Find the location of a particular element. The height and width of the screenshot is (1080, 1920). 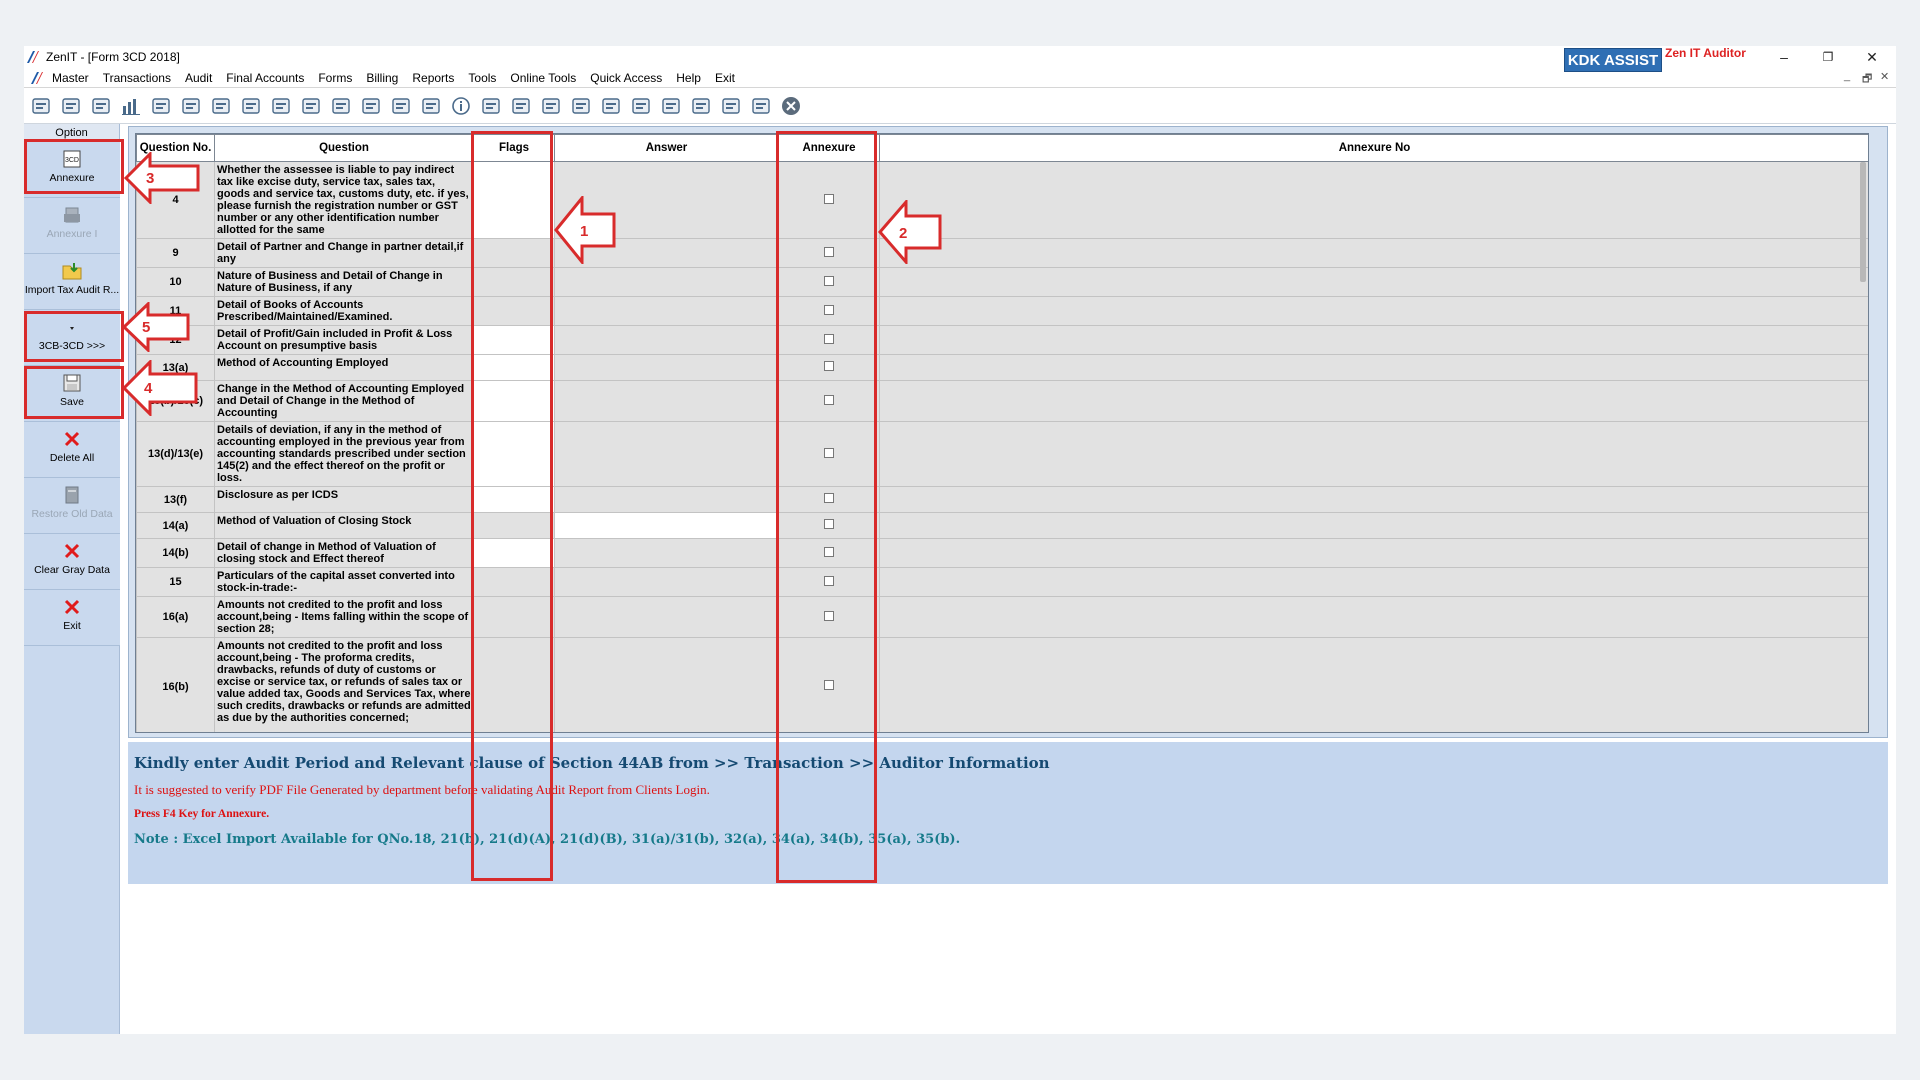

calculator-icon is located at coordinates (341, 106).